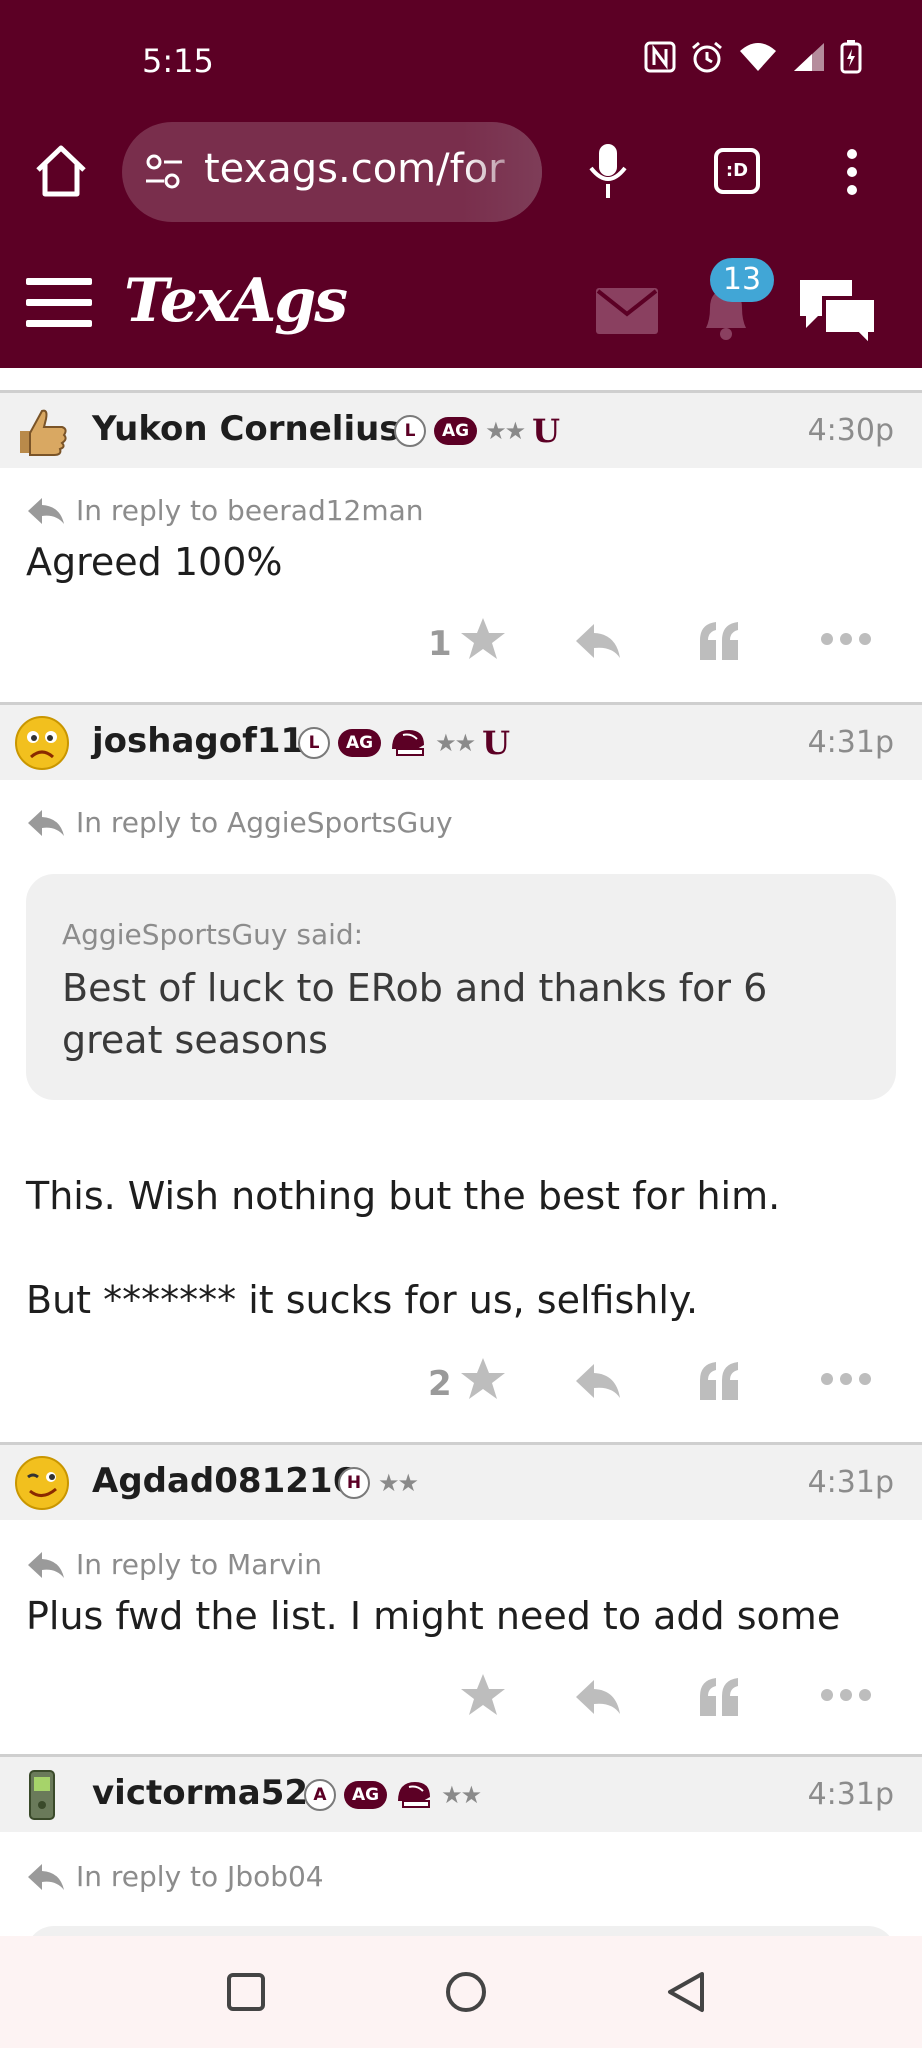  I want to click on user-badges: H ★★, so click(378, 1483).